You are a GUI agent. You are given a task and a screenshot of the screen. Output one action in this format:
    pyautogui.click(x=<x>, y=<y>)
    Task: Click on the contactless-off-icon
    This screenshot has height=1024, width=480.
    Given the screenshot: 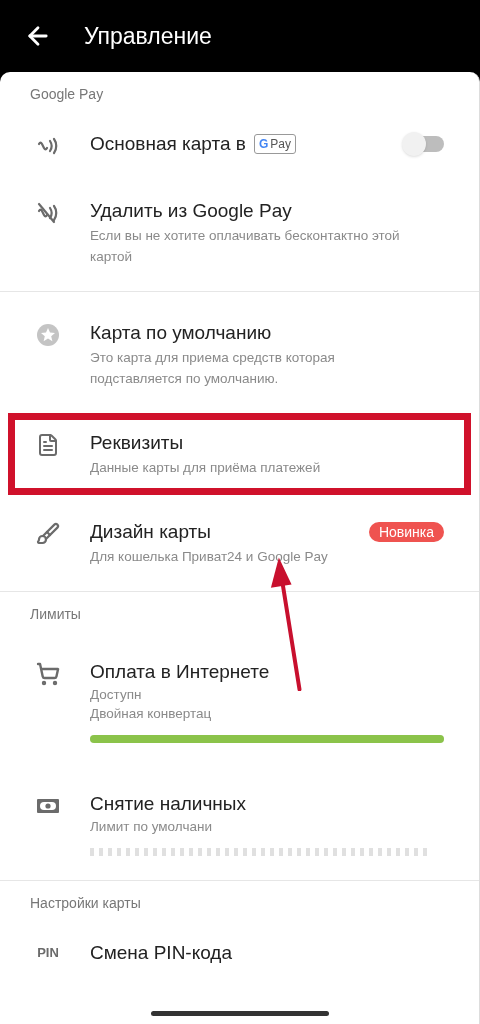 What is the action you would take?
    pyautogui.click(x=48, y=213)
    